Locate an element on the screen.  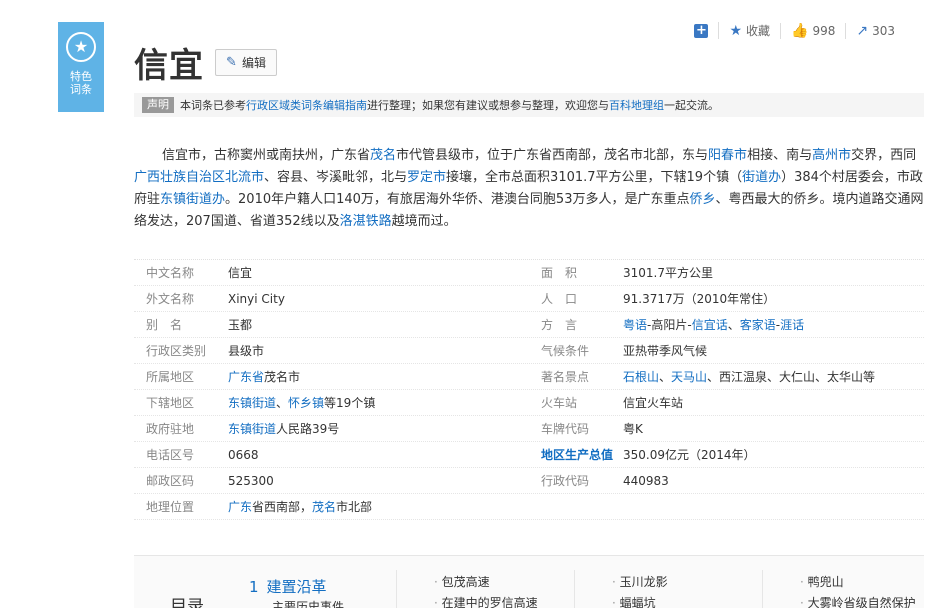
like-count: 998 is located at coordinates (824, 30).